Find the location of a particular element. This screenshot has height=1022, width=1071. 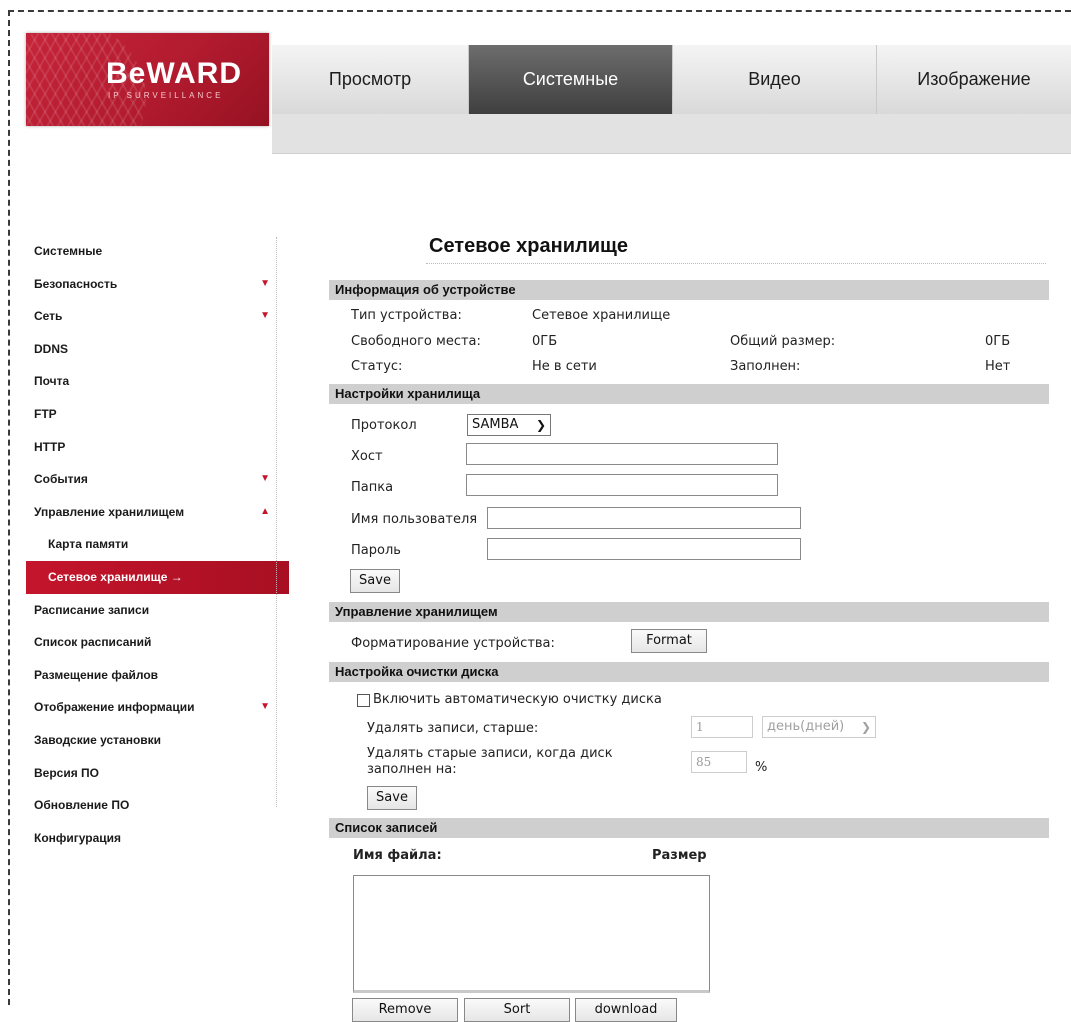

password-input is located at coordinates (644, 549).